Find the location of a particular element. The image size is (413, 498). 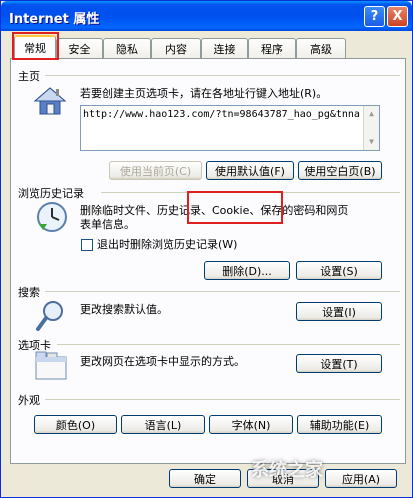

appearance-divider is located at coordinates (222, 399).